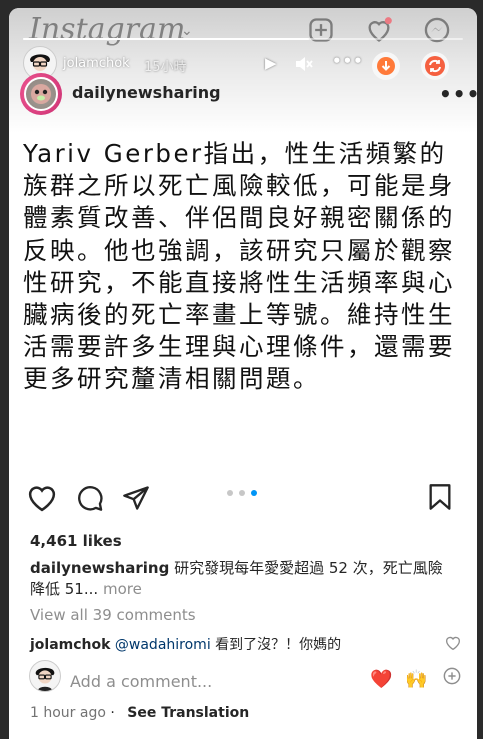 The width and height of the screenshot is (483, 739). I want to click on play-icon: ▶, so click(271, 63).